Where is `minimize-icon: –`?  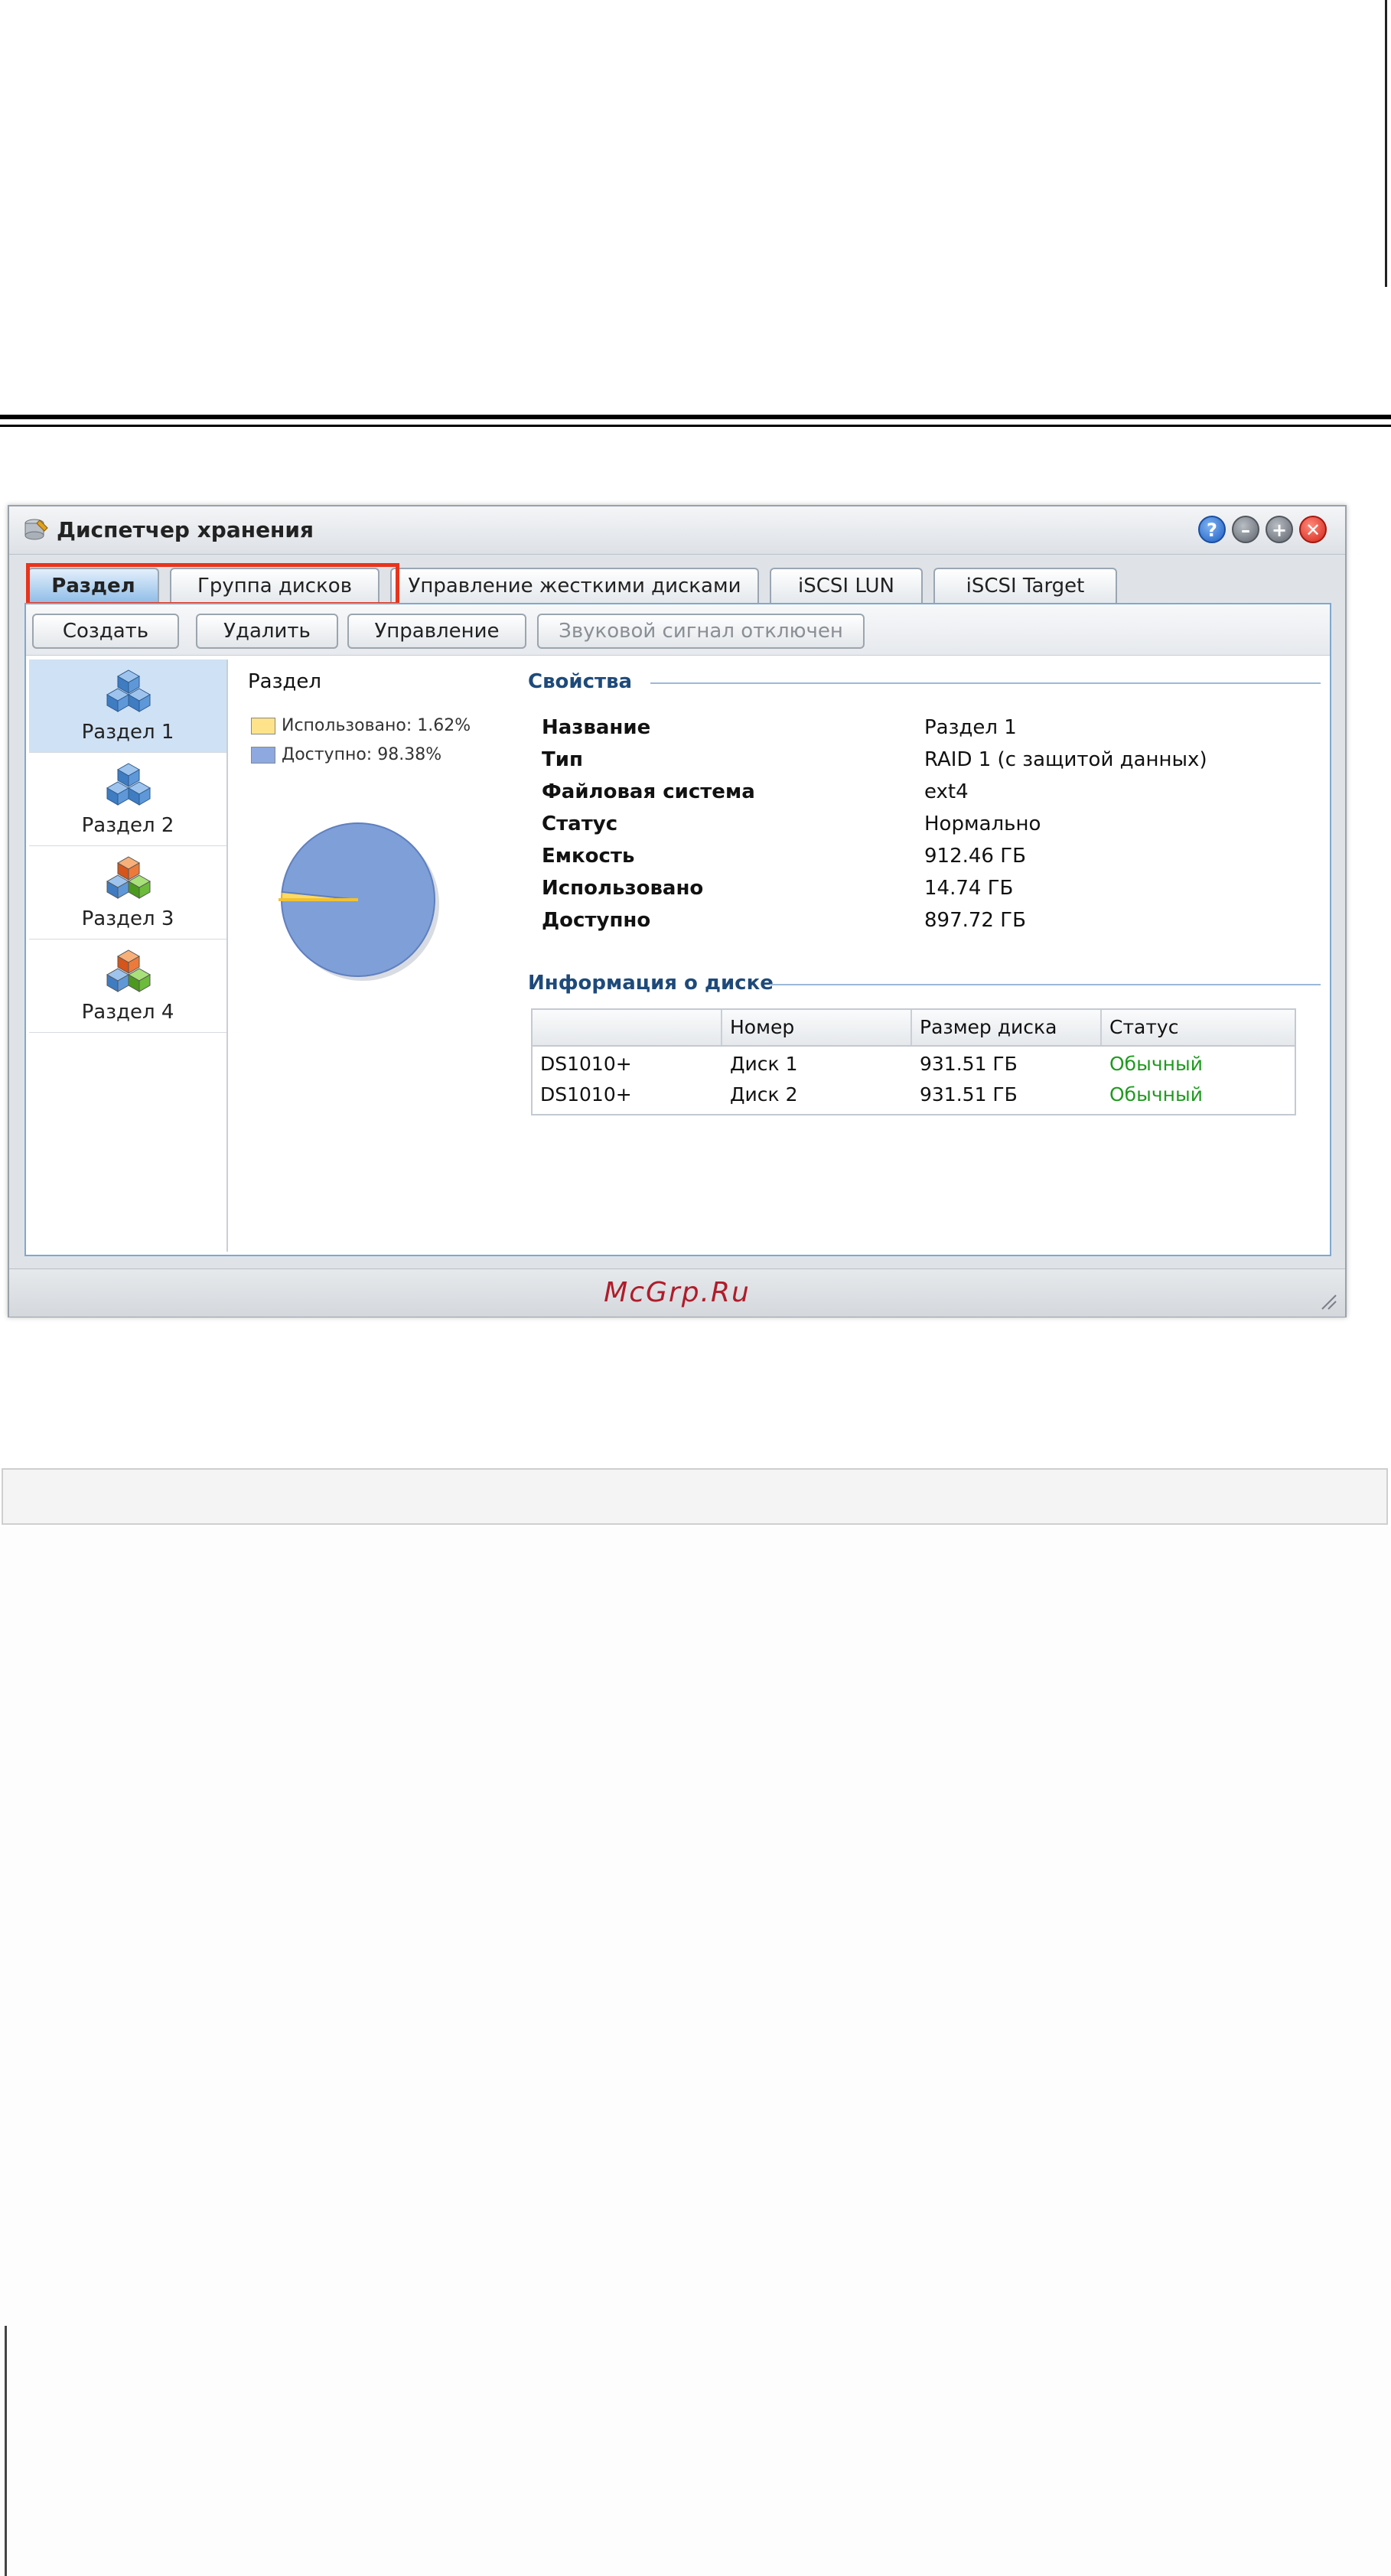 minimize-icon: – is located at coordinates (1245, 530).